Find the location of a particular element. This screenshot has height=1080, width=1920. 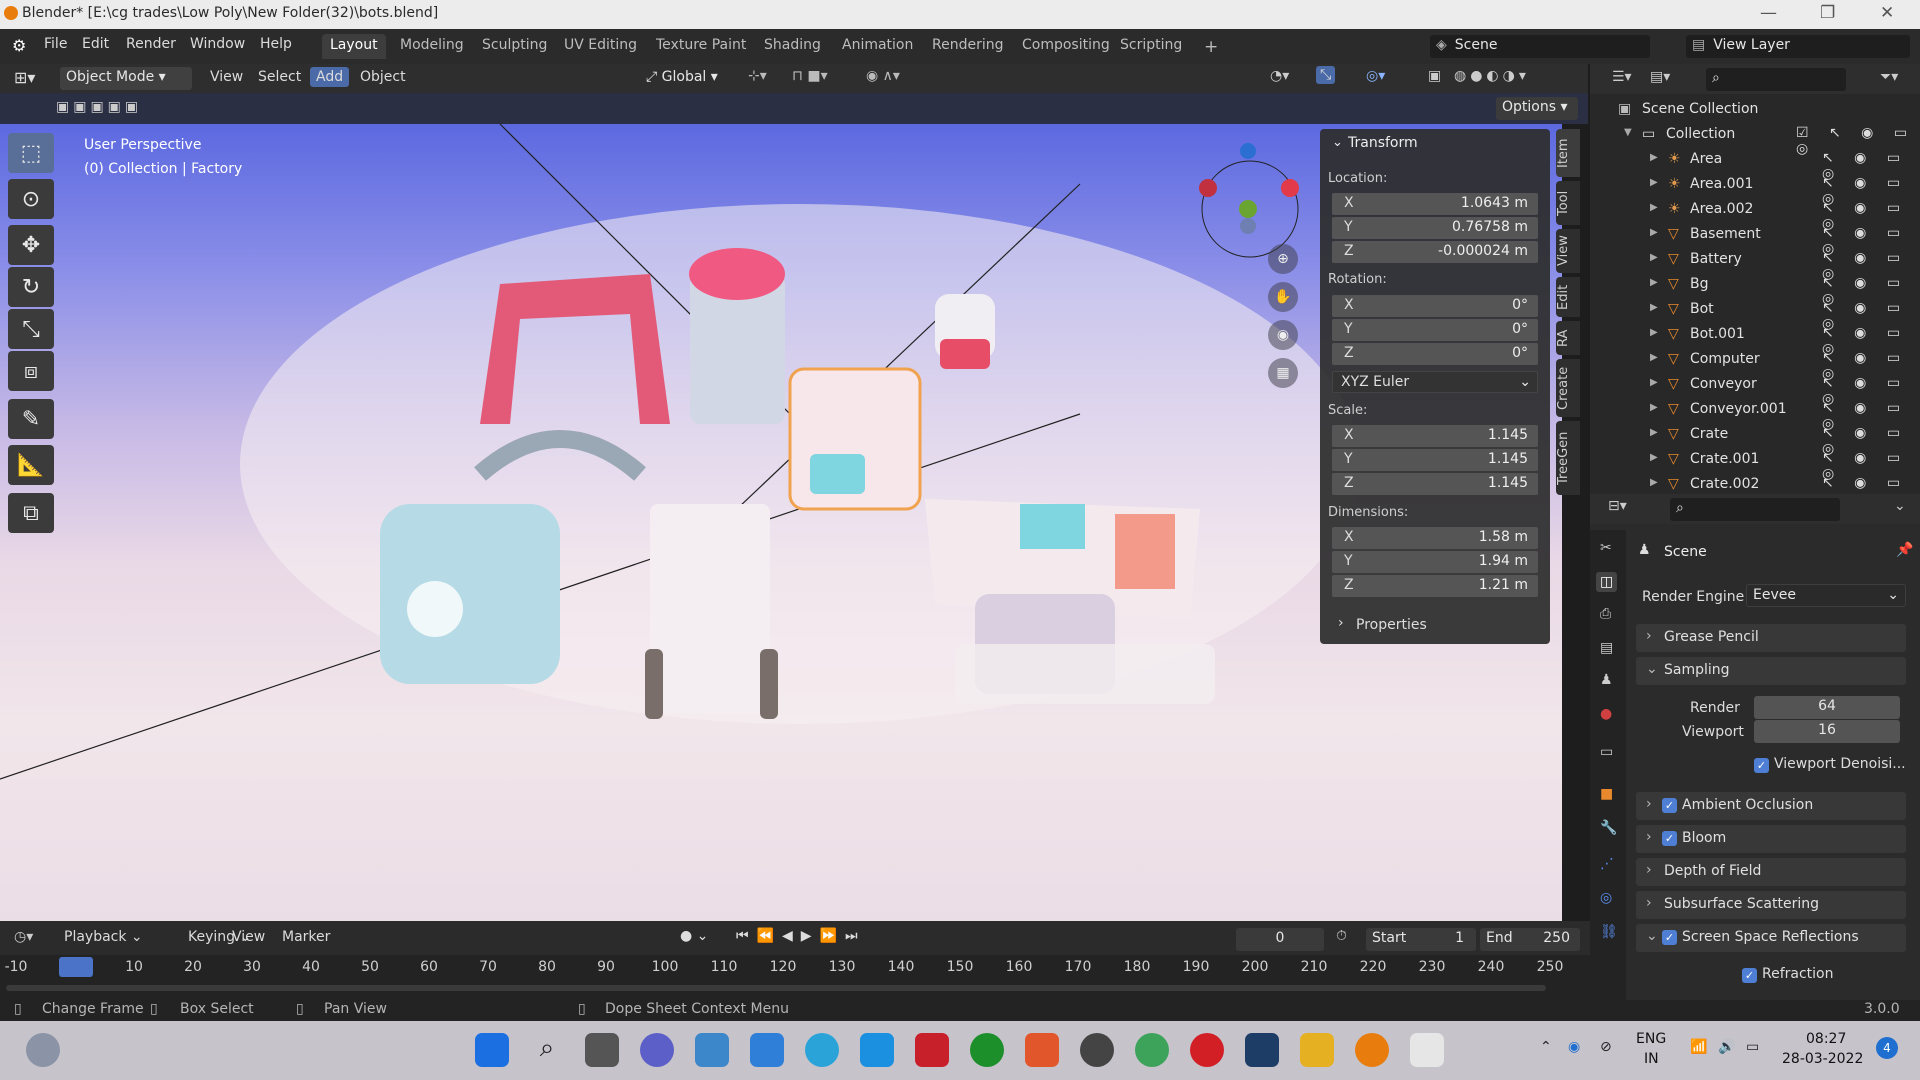

tab-uv-editing: UV Editing is located at coordinates (600, 46).